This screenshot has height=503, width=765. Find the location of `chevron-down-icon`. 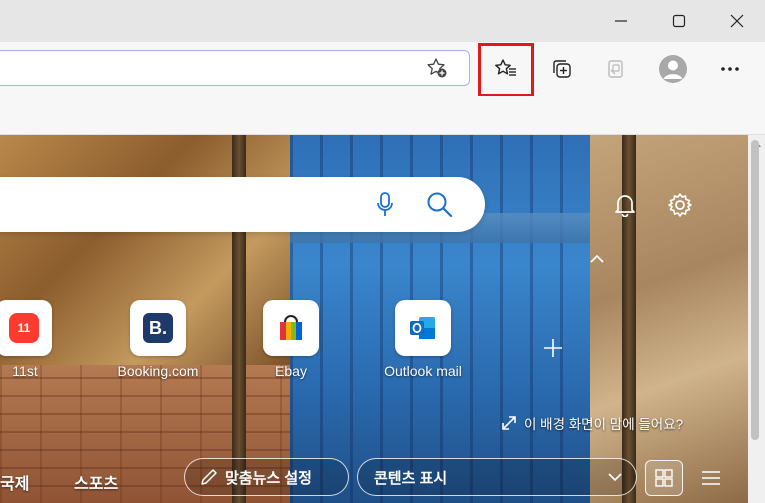

chevron-down-icon is located at coordinates (615, 477).